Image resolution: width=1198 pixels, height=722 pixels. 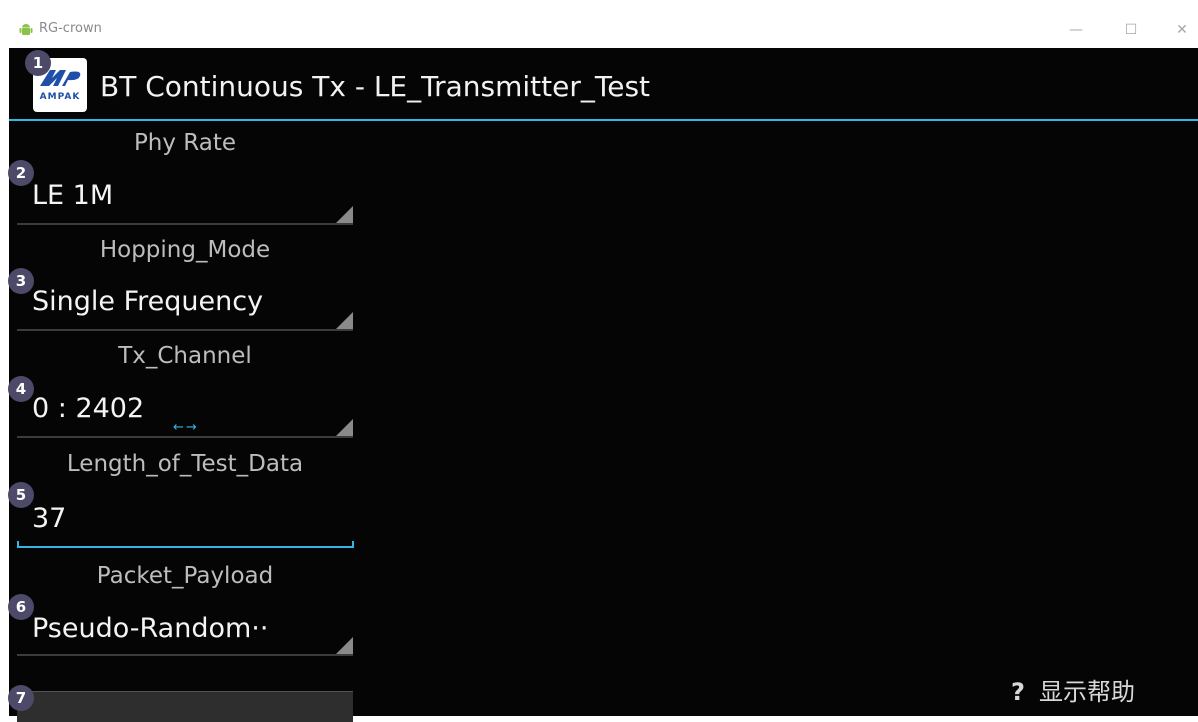 I want to click on packet-payload-dropdown-icon, so click(x=344, y=645).